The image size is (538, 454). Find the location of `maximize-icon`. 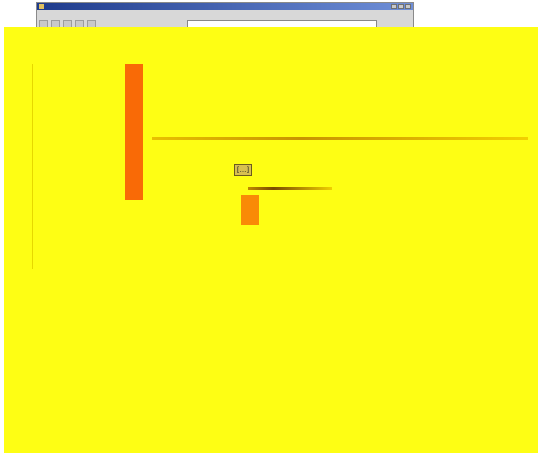

maximize-icon is located at coordinates (401, 6).